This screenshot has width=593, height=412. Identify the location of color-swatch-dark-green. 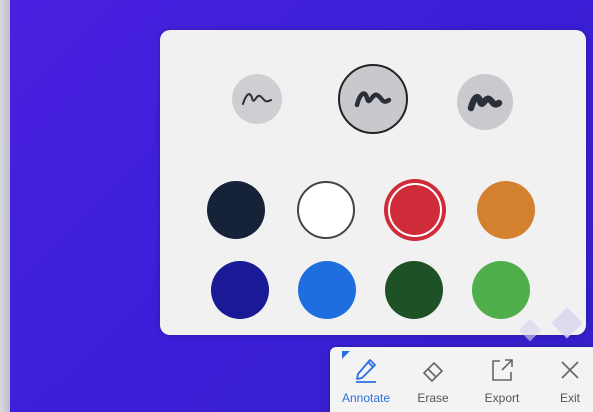
(414, 290).